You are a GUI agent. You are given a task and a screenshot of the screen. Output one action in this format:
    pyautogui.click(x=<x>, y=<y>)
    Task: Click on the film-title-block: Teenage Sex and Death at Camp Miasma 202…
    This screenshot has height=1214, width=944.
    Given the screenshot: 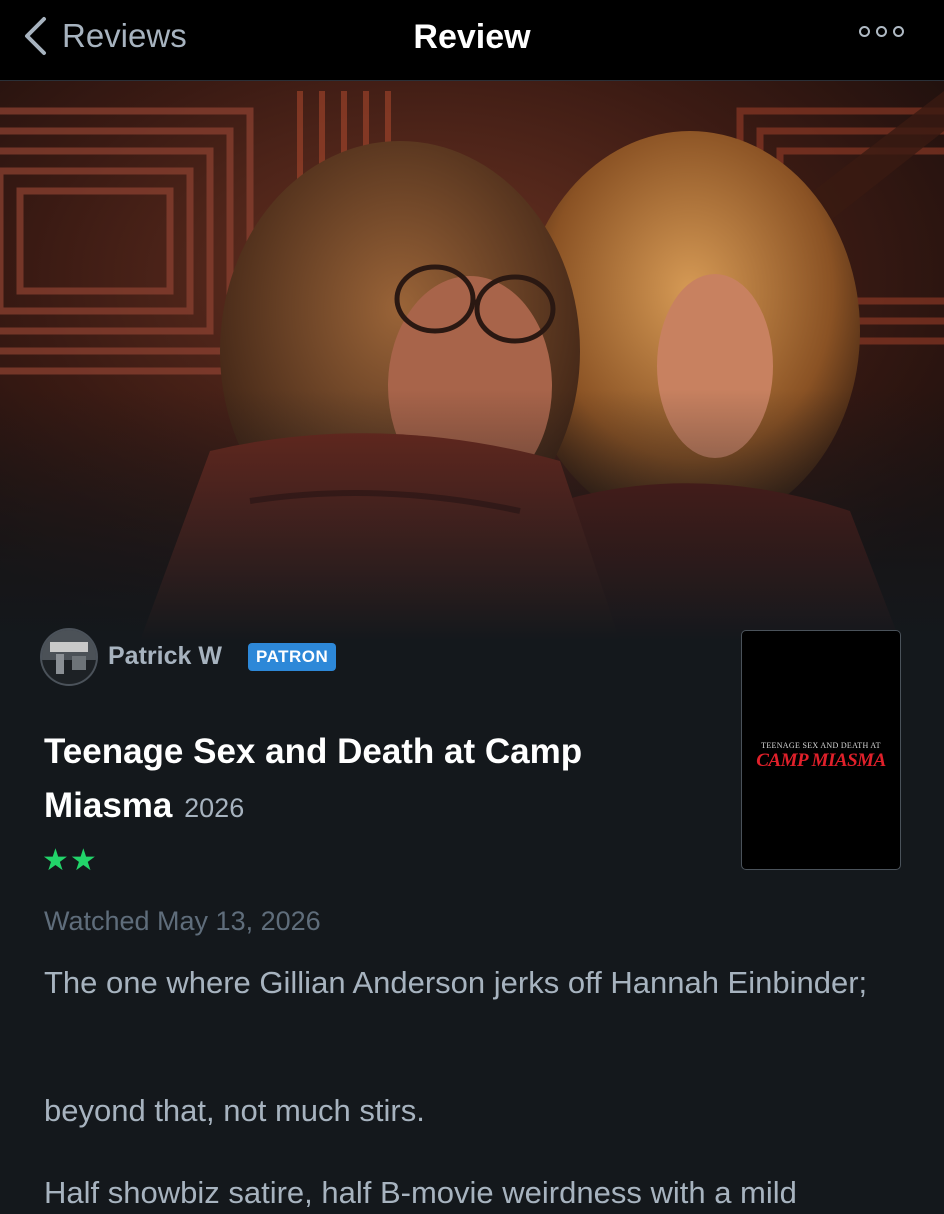 What is the action you would take?
    pyautogui.click(x=364, y=780)
    